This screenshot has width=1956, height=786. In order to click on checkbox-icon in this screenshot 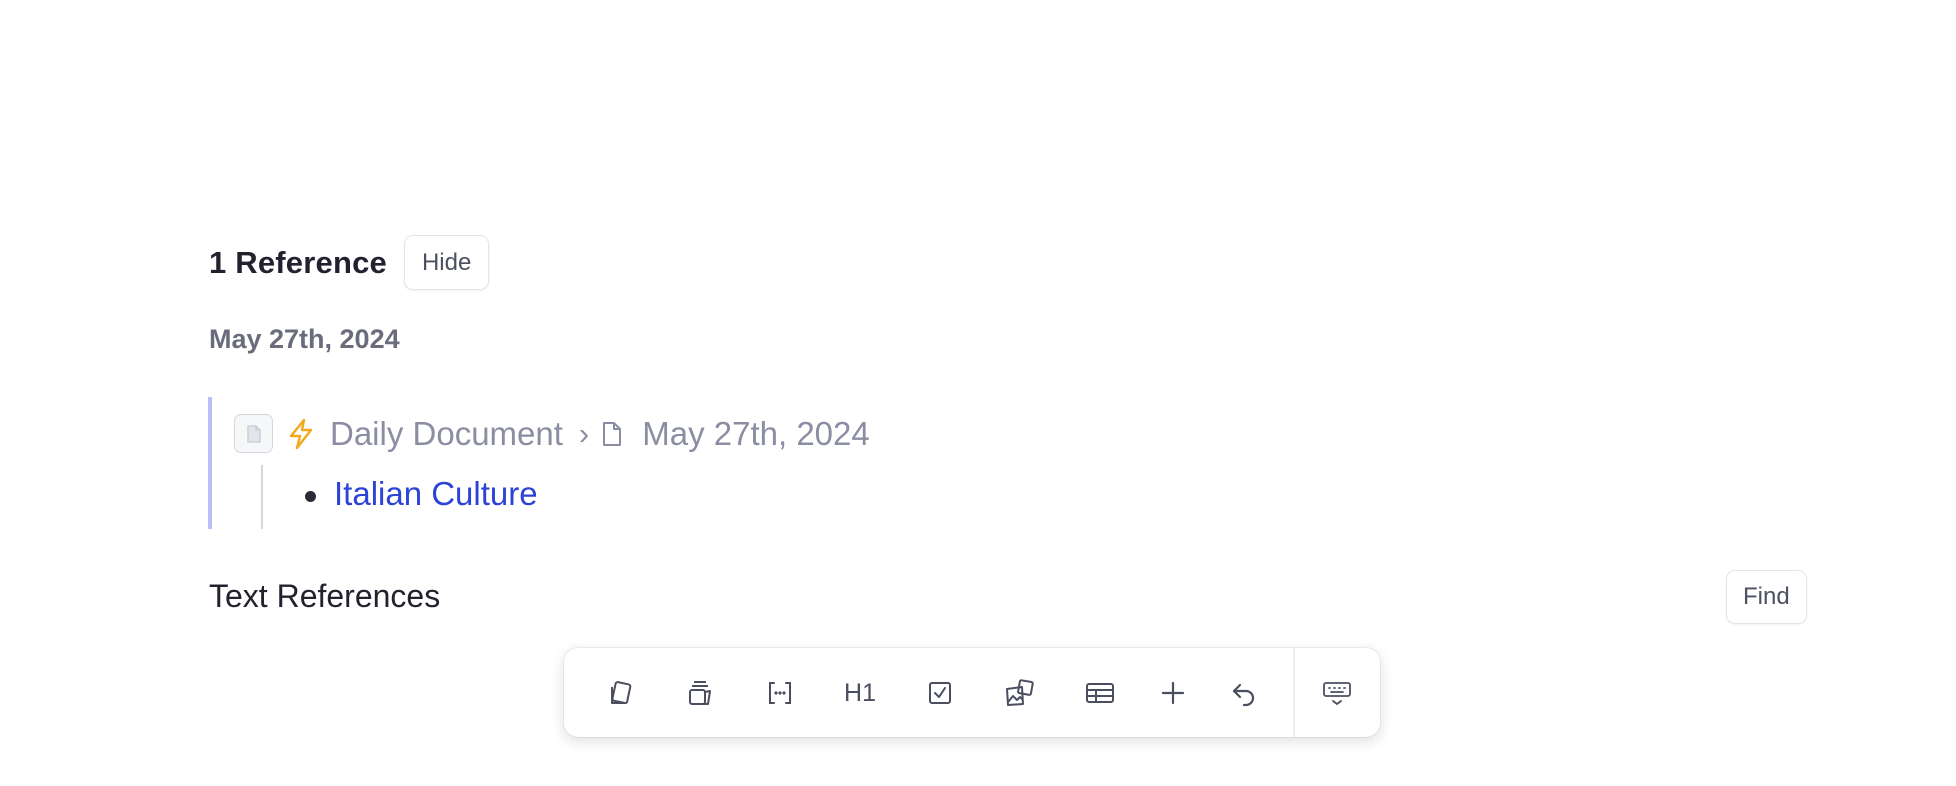, I will do `click(940, 693)`.